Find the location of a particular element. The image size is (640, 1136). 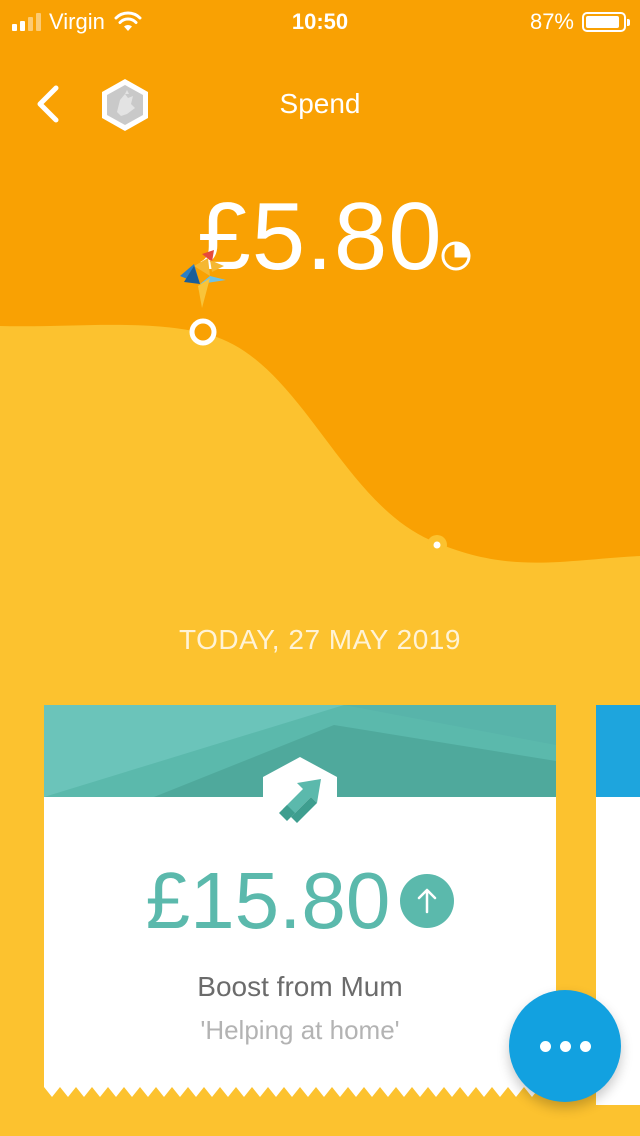

balance-amount: £5.80 is located at coordinates (320, 236).